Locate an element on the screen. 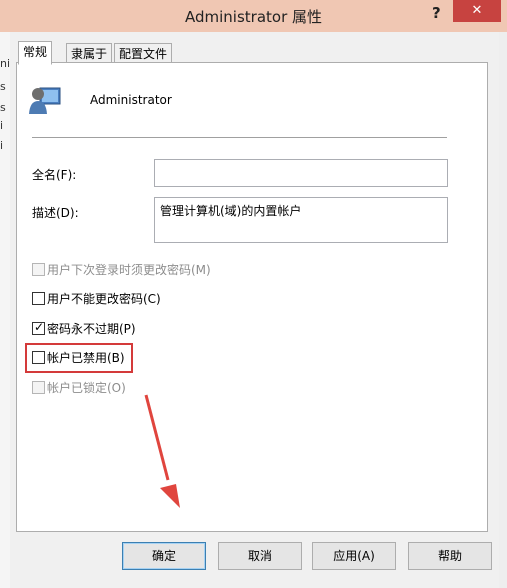 Image resolution: width=507 pixels, height=588 pixels. ok-button: 确定 is located at coordinates (164, 556).